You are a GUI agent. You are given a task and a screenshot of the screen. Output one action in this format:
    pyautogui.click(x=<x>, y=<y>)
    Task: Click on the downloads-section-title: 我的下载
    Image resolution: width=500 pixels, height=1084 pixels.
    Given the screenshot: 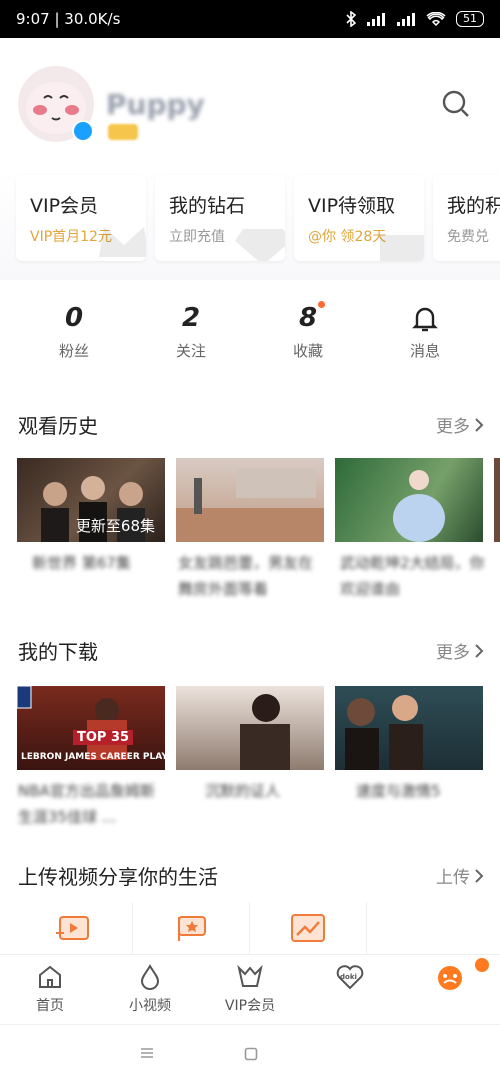 What is the action you would take?
    pyautogui.click(x=58, y=652)
    